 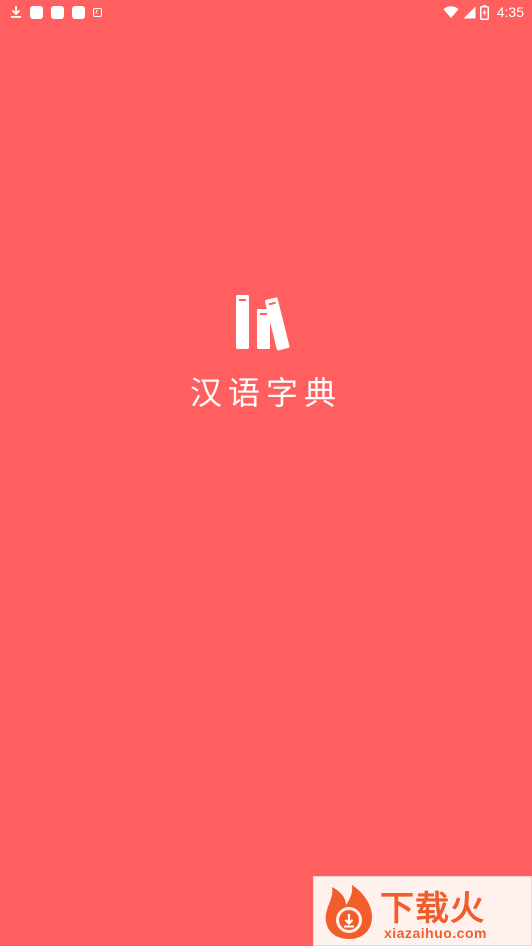 I want to click on flame-download-icon, so click(x=348, y=912).